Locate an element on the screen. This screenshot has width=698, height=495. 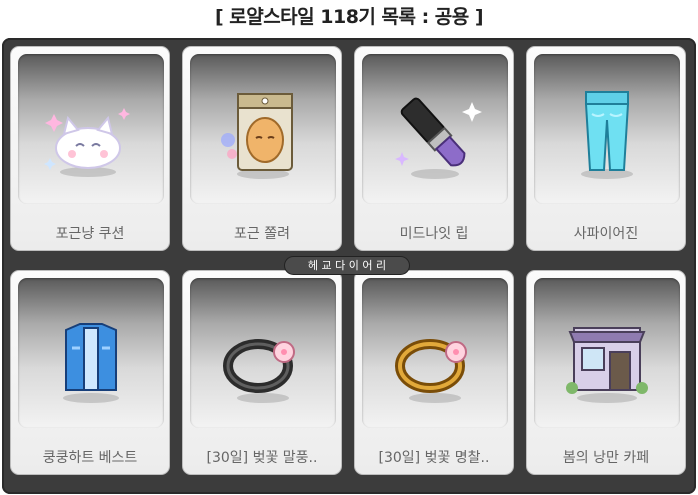
item-card-cafe: 봄의 낭만 카페 is located at coordinates (606, 372).